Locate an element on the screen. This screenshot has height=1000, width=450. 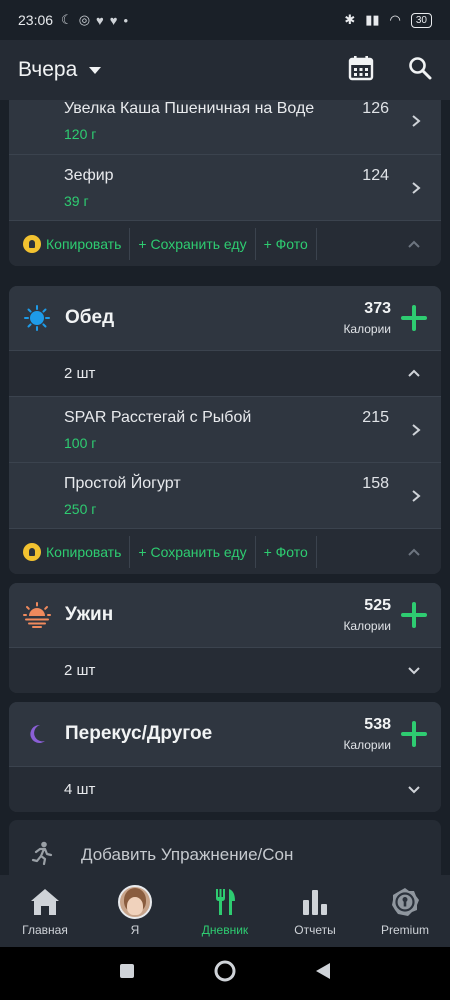
nav-label: Отчеты is located at coordinates (315, 930).